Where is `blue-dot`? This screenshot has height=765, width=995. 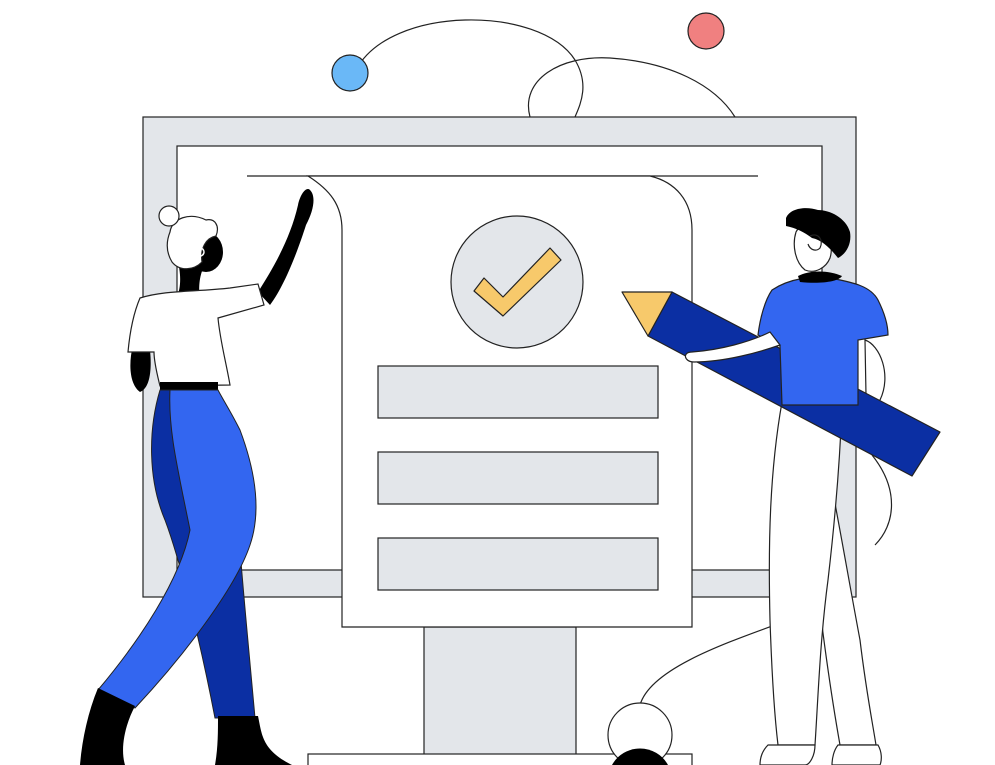
blue-dot is located at coordinates (350, 73).